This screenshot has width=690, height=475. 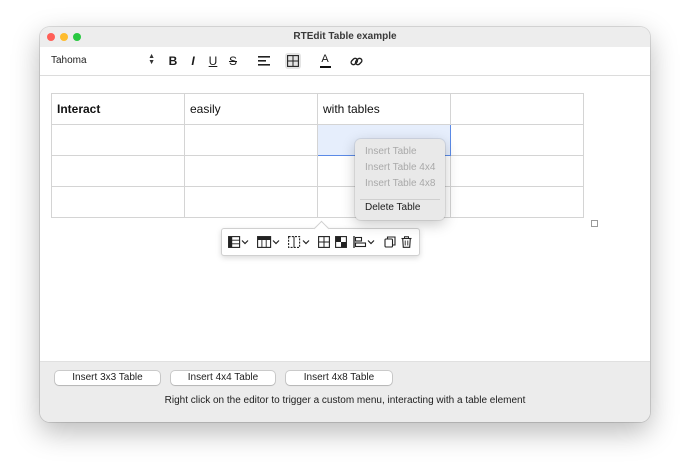 I want to click on link-button, so click(x=356, y=61).